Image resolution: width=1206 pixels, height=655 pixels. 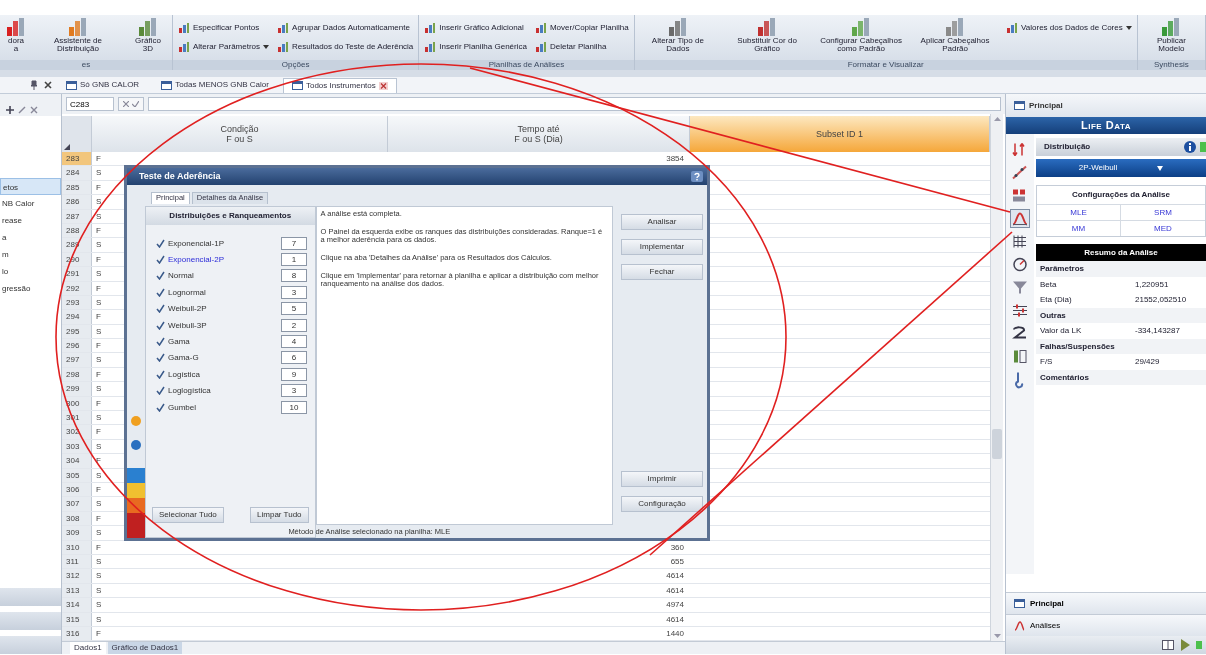 What do you see at coordinates (34, 85) in the screenshot?
I see `pin-icon` at bounding box center [34, 85].